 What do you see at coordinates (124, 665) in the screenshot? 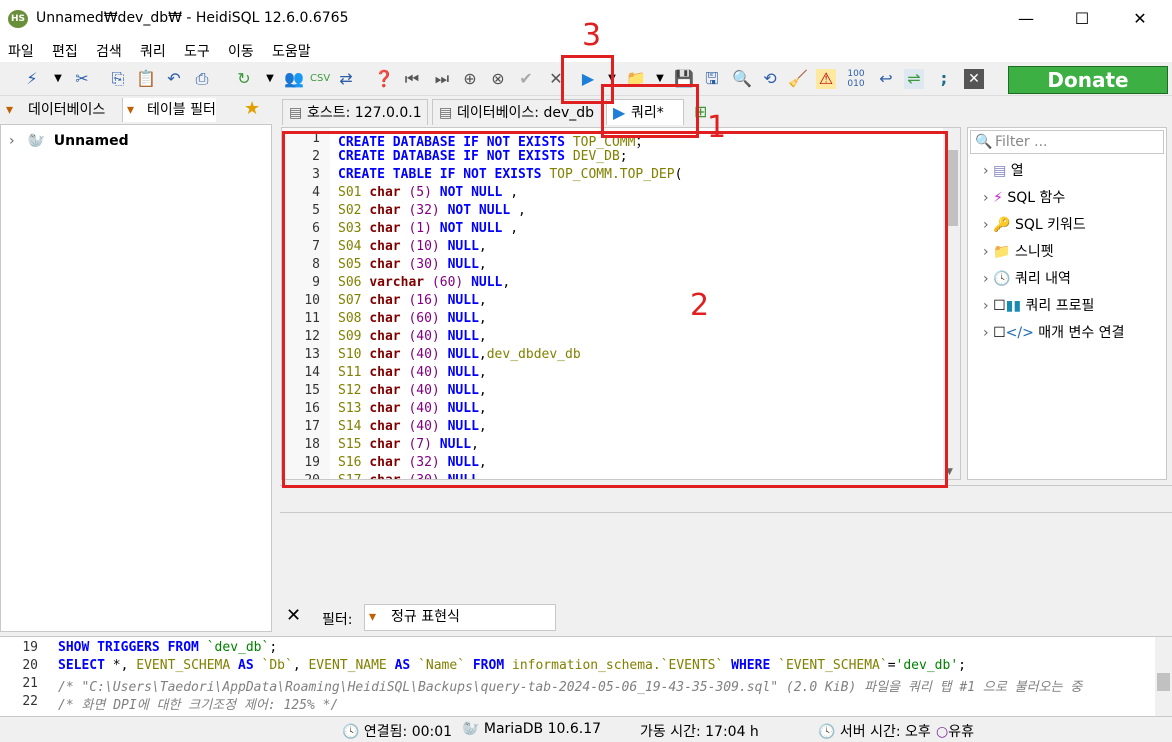
I see `code-token: *,` at bounding box center [124, 665].